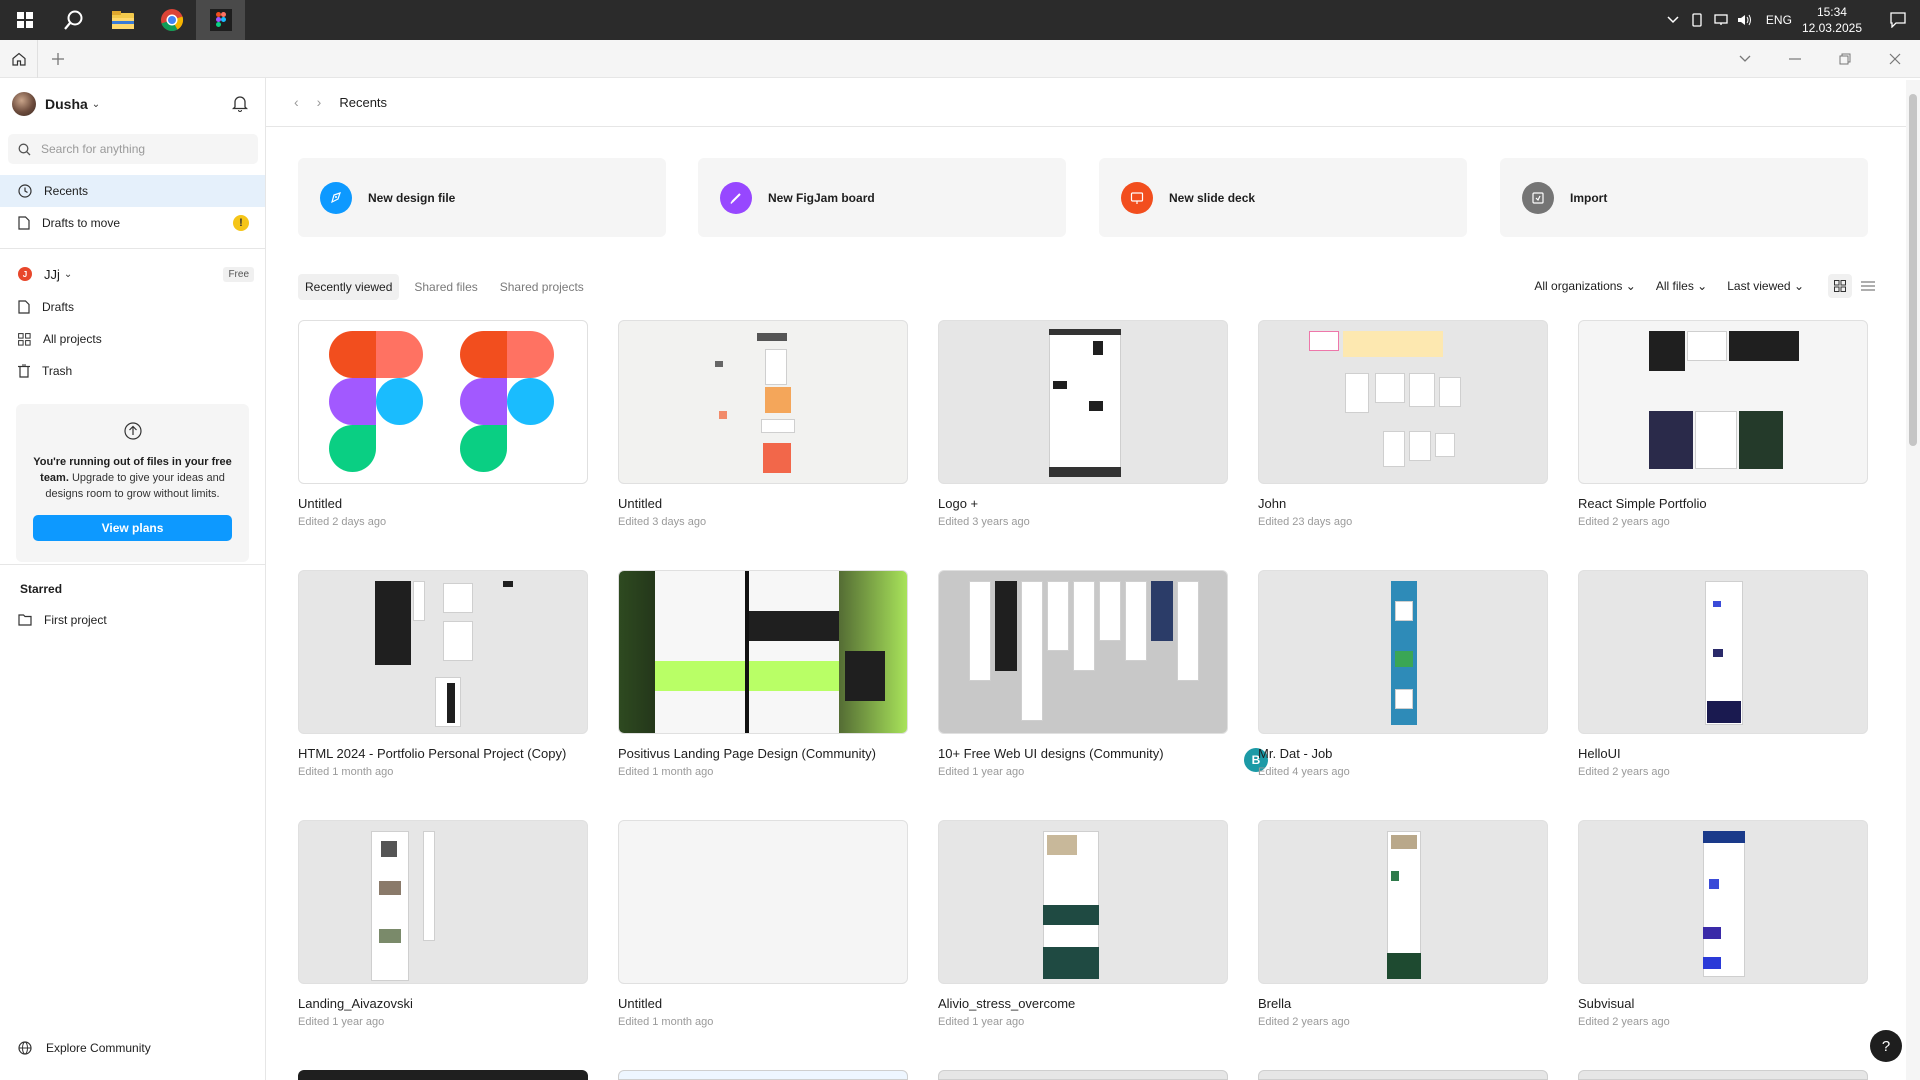 This screenshot has width=1920, height=1080. I want to click on network-icon, so click(1721, 20).